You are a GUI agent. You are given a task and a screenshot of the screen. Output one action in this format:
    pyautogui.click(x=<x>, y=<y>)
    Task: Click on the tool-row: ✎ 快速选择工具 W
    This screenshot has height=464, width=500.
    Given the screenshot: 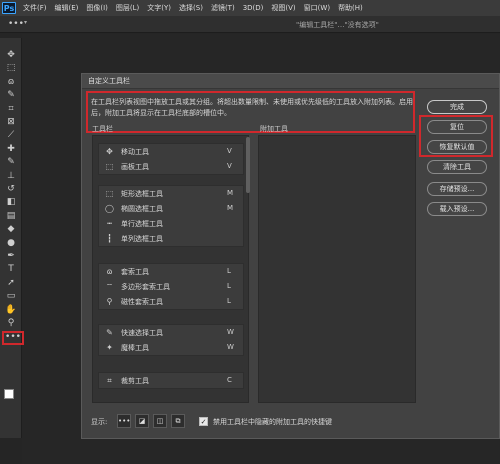 What is the action you would take?
    pyautogui.click(x=171, y=332)
    